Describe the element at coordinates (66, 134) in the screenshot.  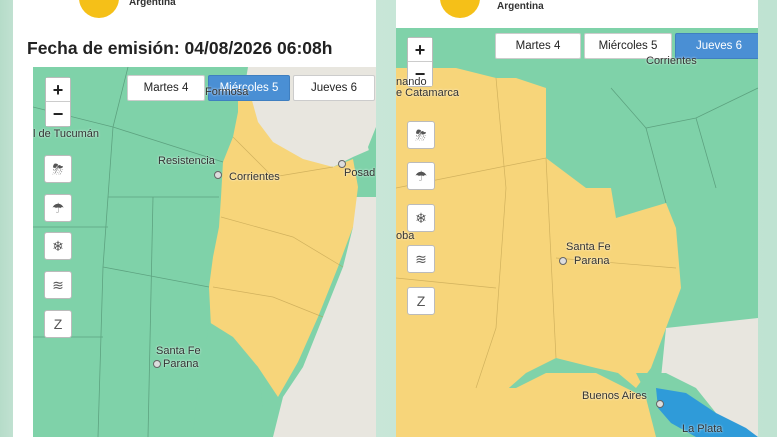
I see `label-tucuman: l de Tucumán` at that location.